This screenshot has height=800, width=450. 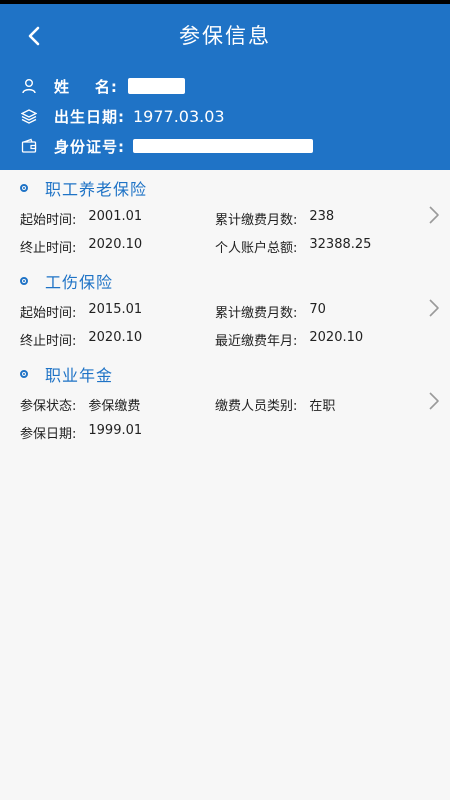 I want to click on section-header: 职业年金, so click(x=66, y=374).